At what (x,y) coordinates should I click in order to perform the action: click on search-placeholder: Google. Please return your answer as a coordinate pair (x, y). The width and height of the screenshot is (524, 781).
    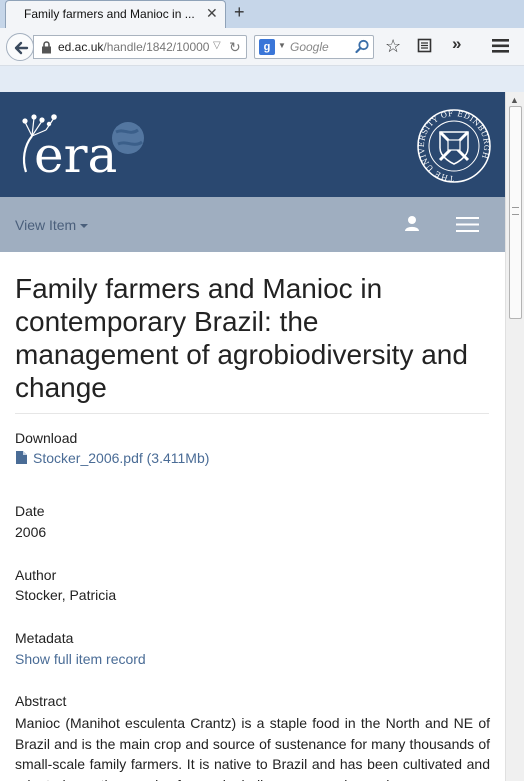
    Looking at the image, I should click on (309, 47).